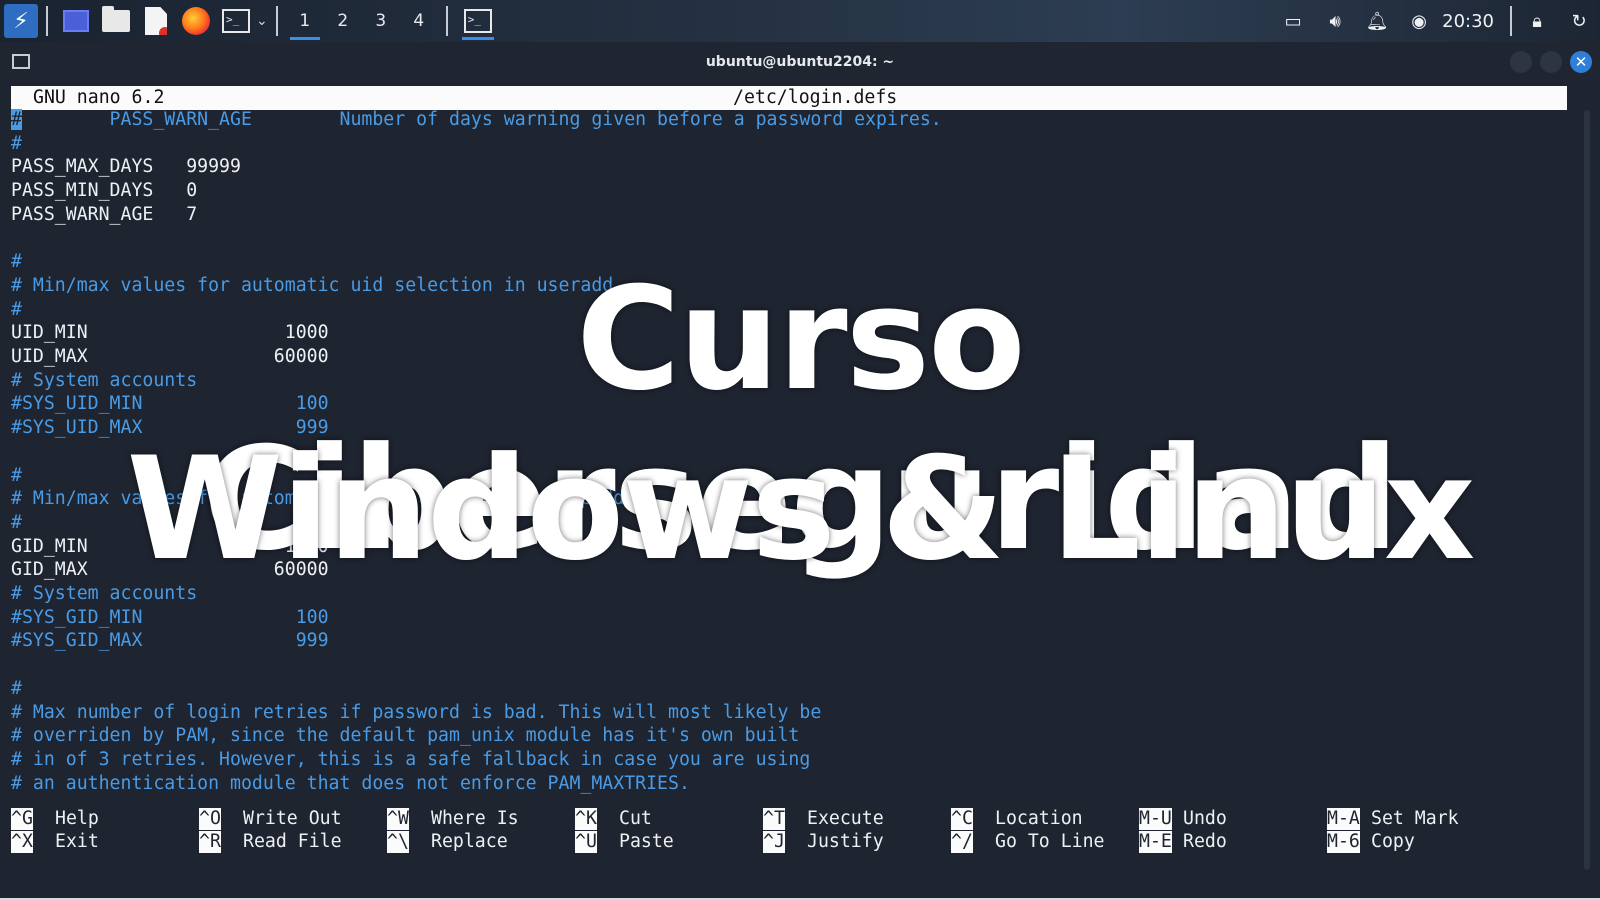 The width and height of the screenshot is (1600, 900). What do you see at coordinates (21, 61) in the screenshot?
I see `terminal-window-icon` at bounding box center [21, 61].